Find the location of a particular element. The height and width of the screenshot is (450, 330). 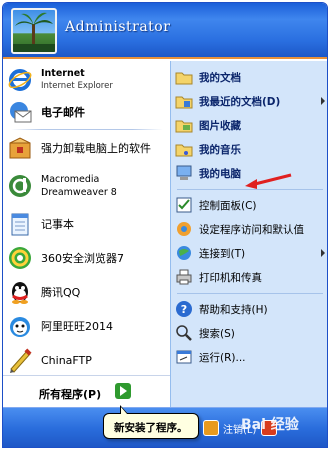

places-item-label: 我最近的文档(D) is located at coordinates (240, 101).